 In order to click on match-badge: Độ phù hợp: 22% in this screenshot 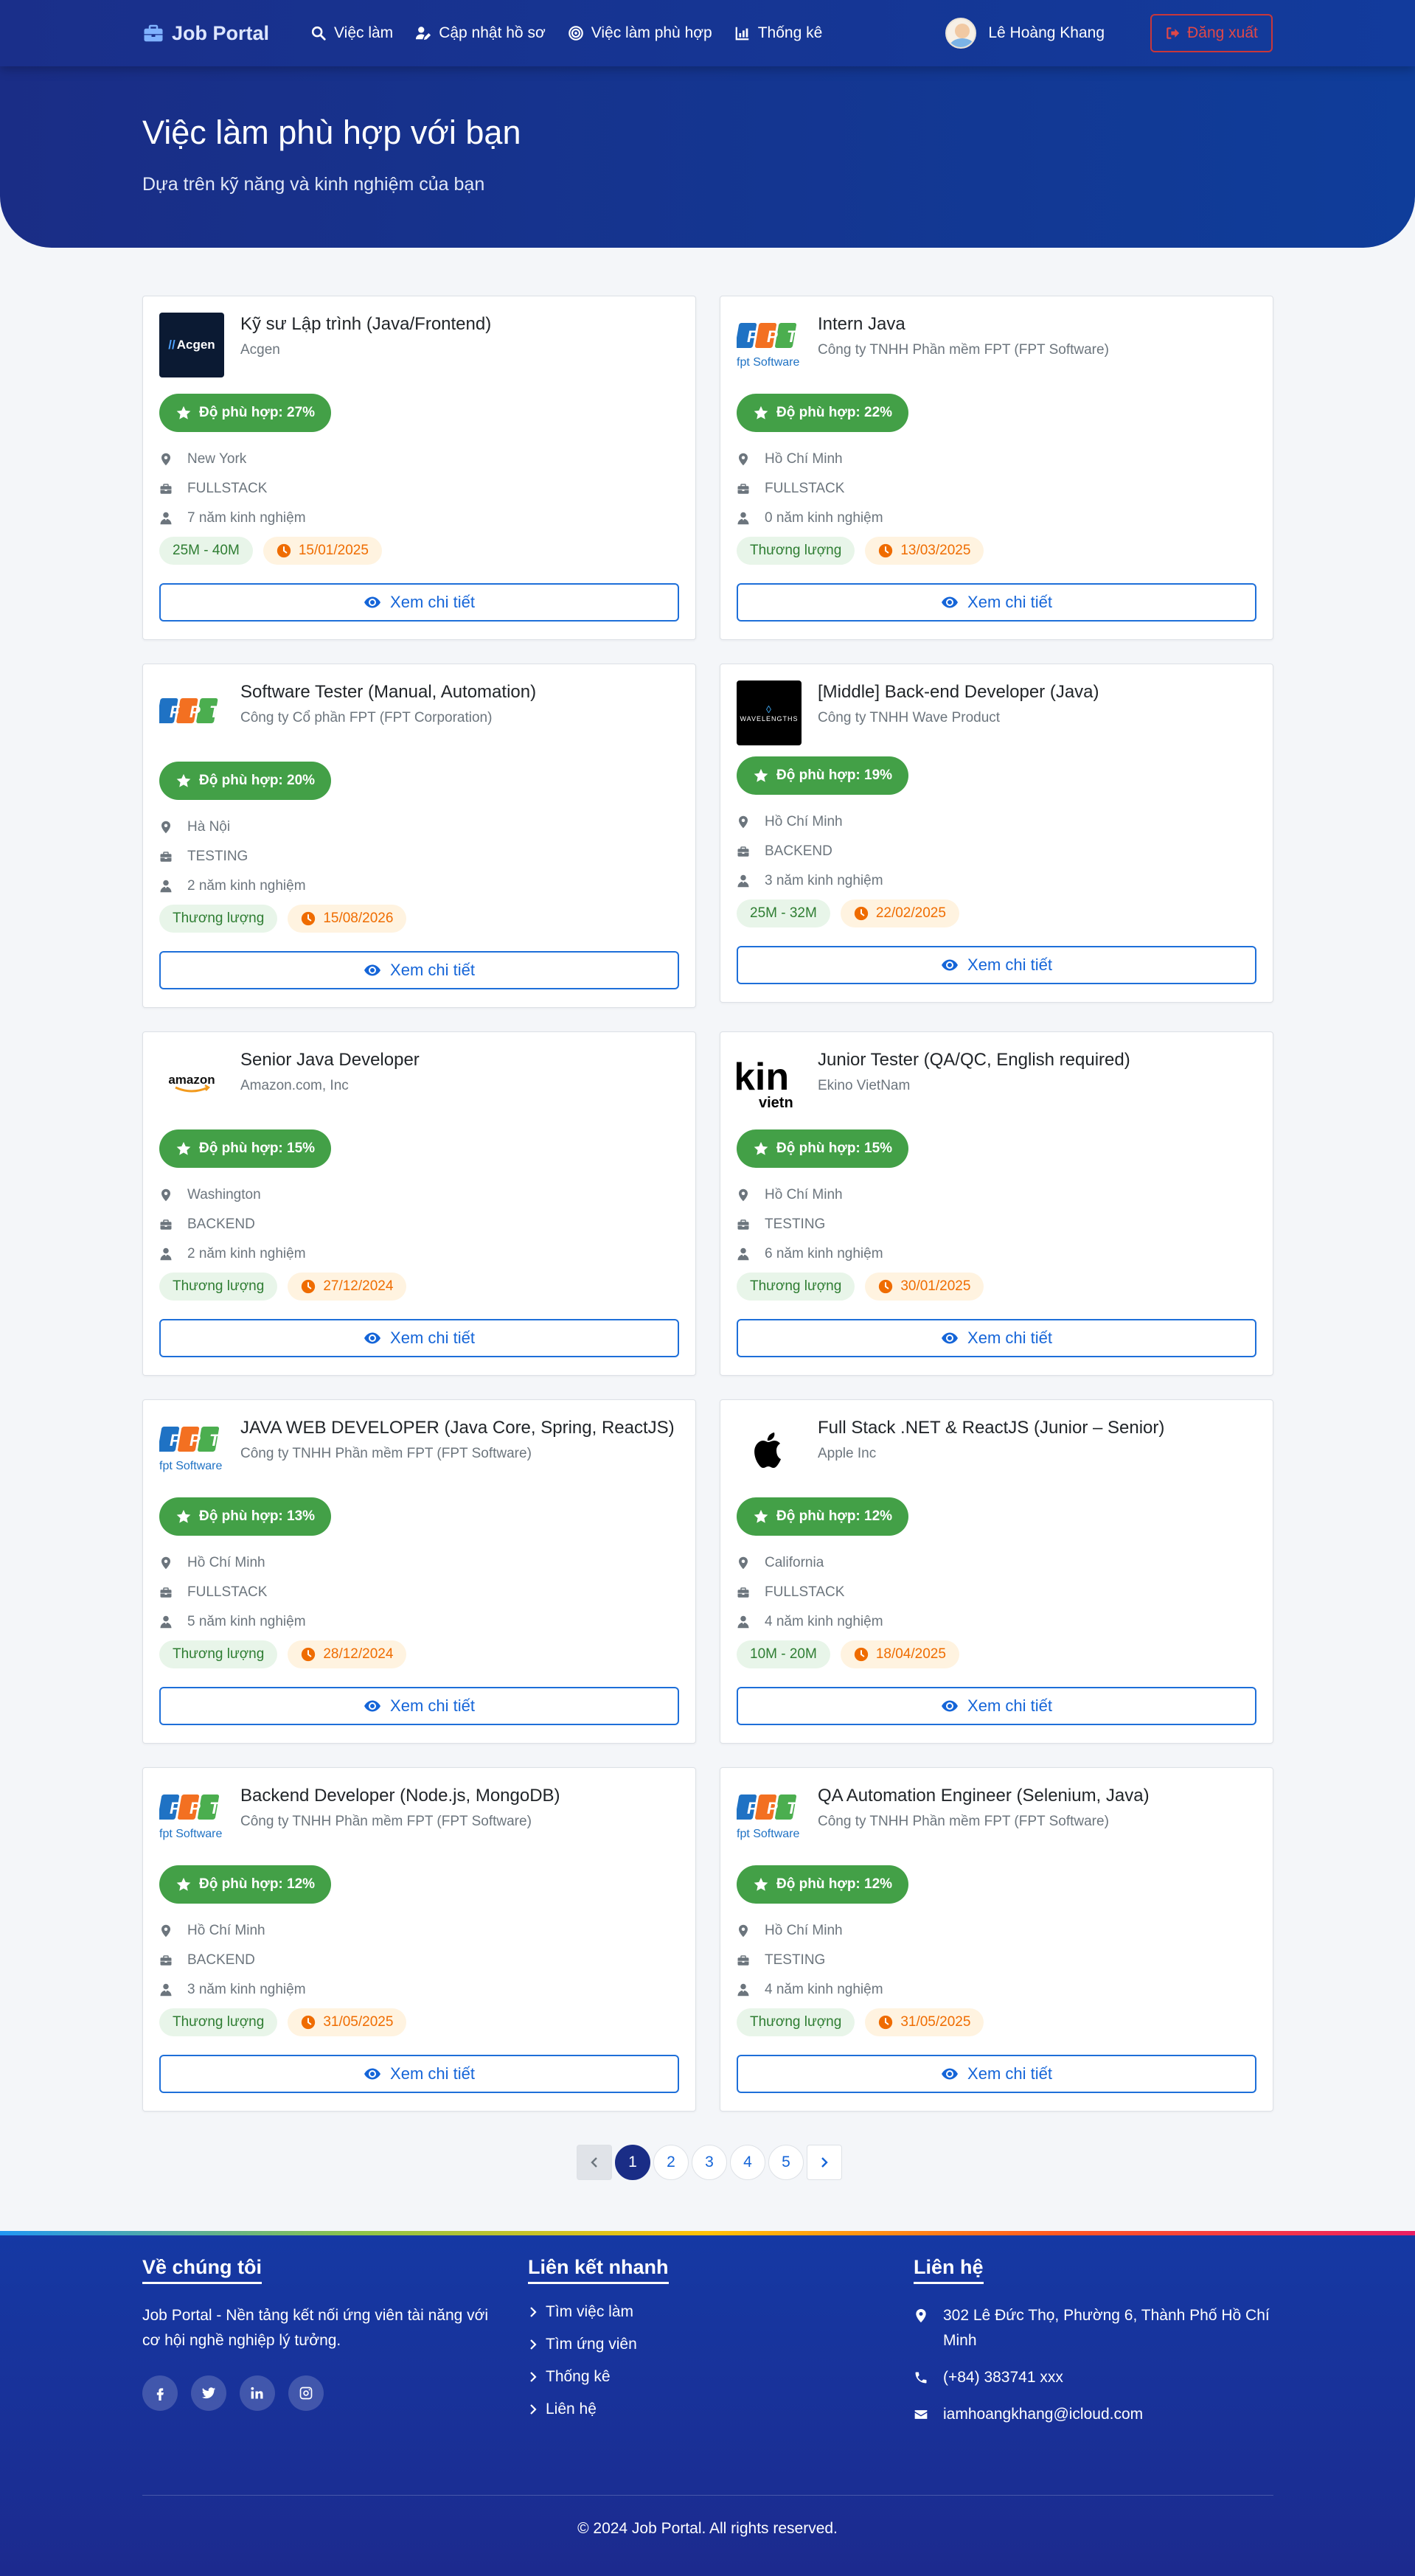, I will do `click(823, 413)`.